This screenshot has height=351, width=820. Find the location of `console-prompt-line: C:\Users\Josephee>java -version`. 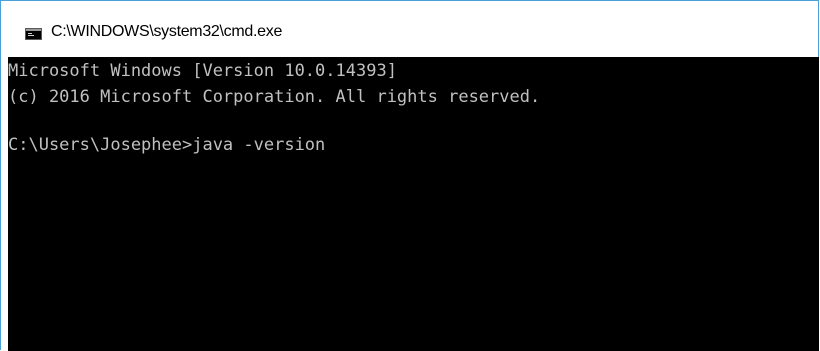

console-prompt-line: C:\Users\Josephee>java -version is located at coordinates (167, 145).